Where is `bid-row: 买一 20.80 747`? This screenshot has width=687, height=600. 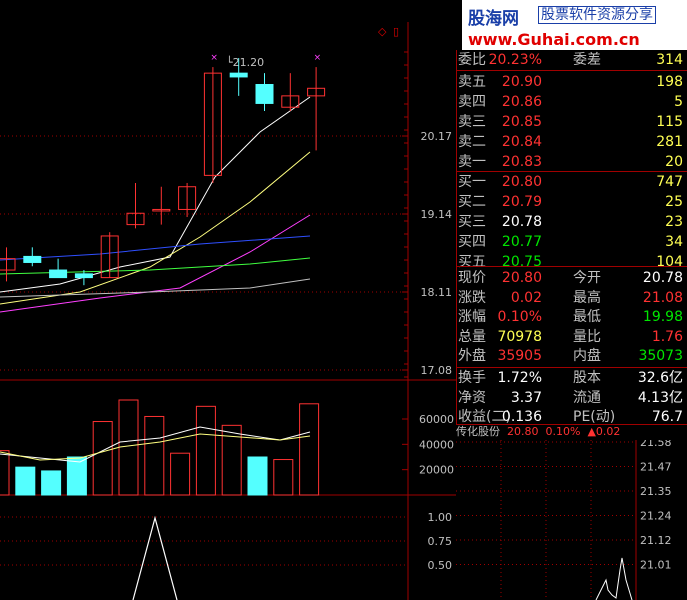 bid-row: 买一 20.80 747 is located at coordinates (570, 182).